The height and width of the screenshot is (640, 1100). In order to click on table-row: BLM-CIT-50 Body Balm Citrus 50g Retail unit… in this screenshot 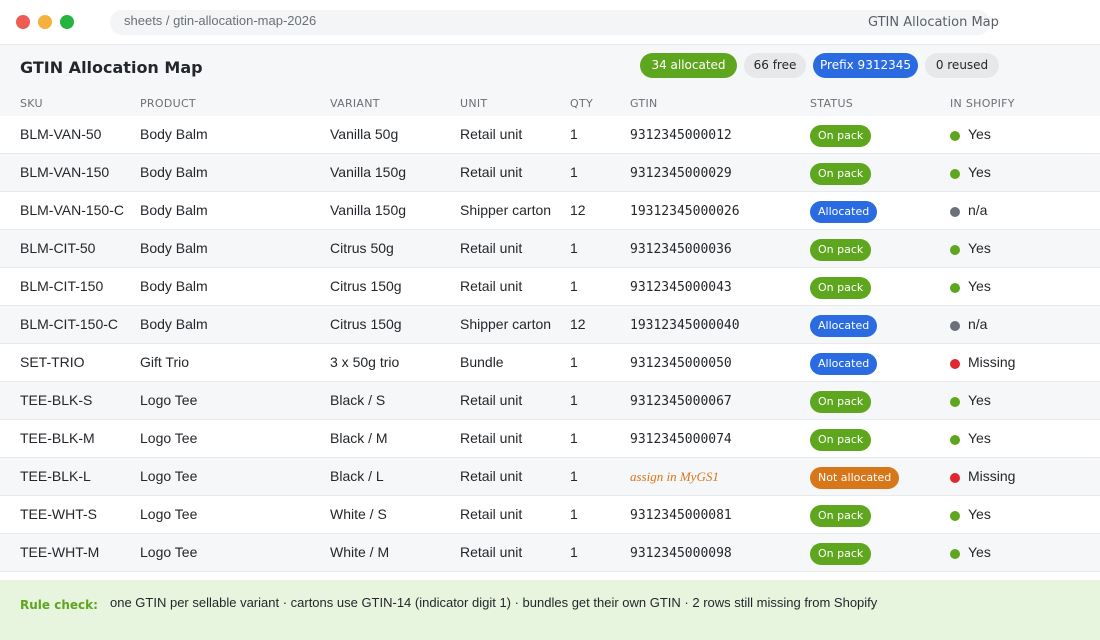, I will do `click(550, 249)`.